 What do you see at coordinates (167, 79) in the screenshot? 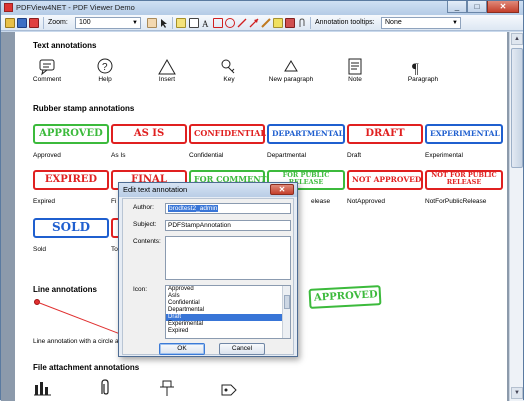
I see `insert-label: Insert` at bounding box center [167, 79].